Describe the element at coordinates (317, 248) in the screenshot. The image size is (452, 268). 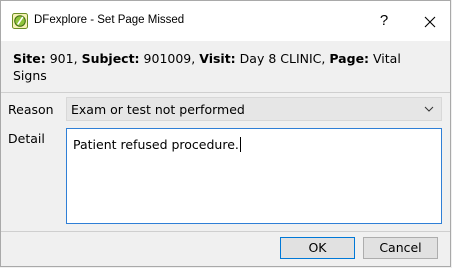
I see `ok-button: OK` at that location.